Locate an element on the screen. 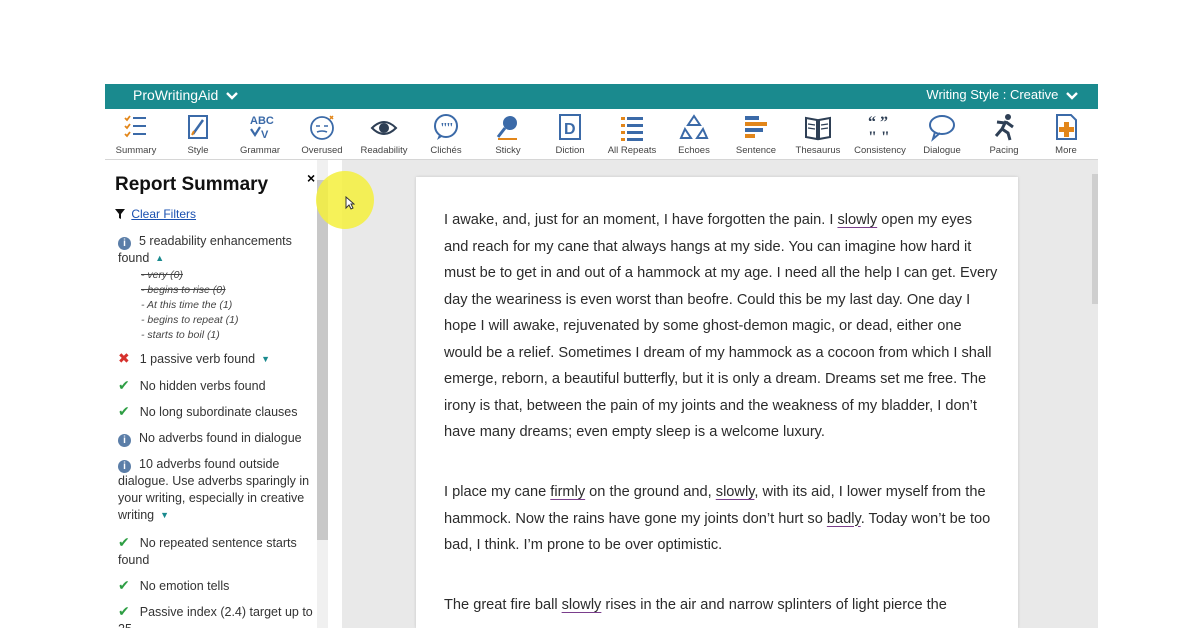 The image size is (1200, 628). summary-item: ✔ No long subordinate clauses is located at coordinates (218, 412).